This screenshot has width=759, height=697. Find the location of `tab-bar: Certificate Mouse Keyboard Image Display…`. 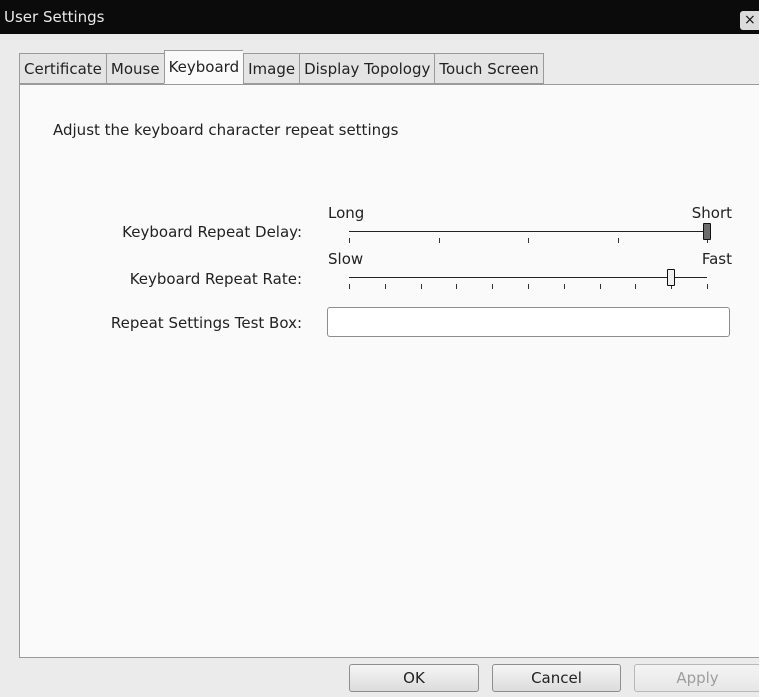

tab-bar: Certificate Mouse Keyboard Image Display… is located at coordinates (281, 67).